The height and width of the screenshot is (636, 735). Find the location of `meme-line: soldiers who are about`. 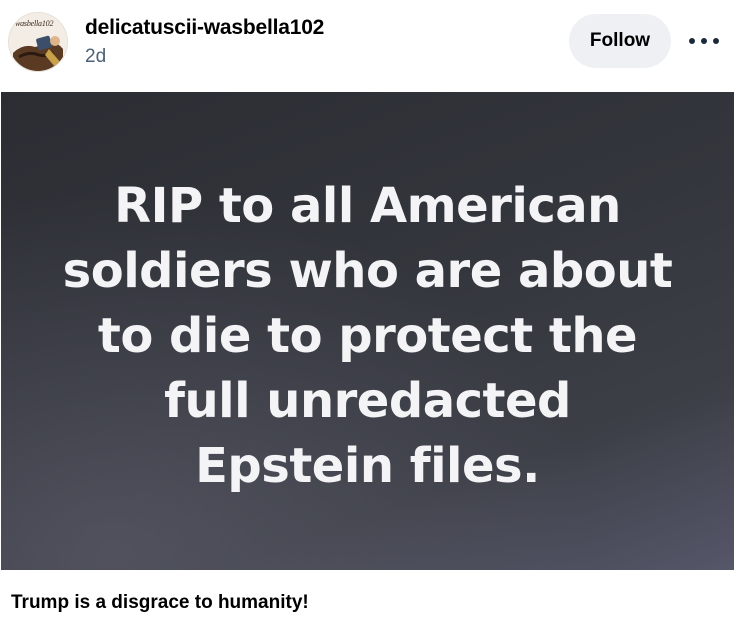

meme-line: soldiers who are about is located at coordinates (367, 271).